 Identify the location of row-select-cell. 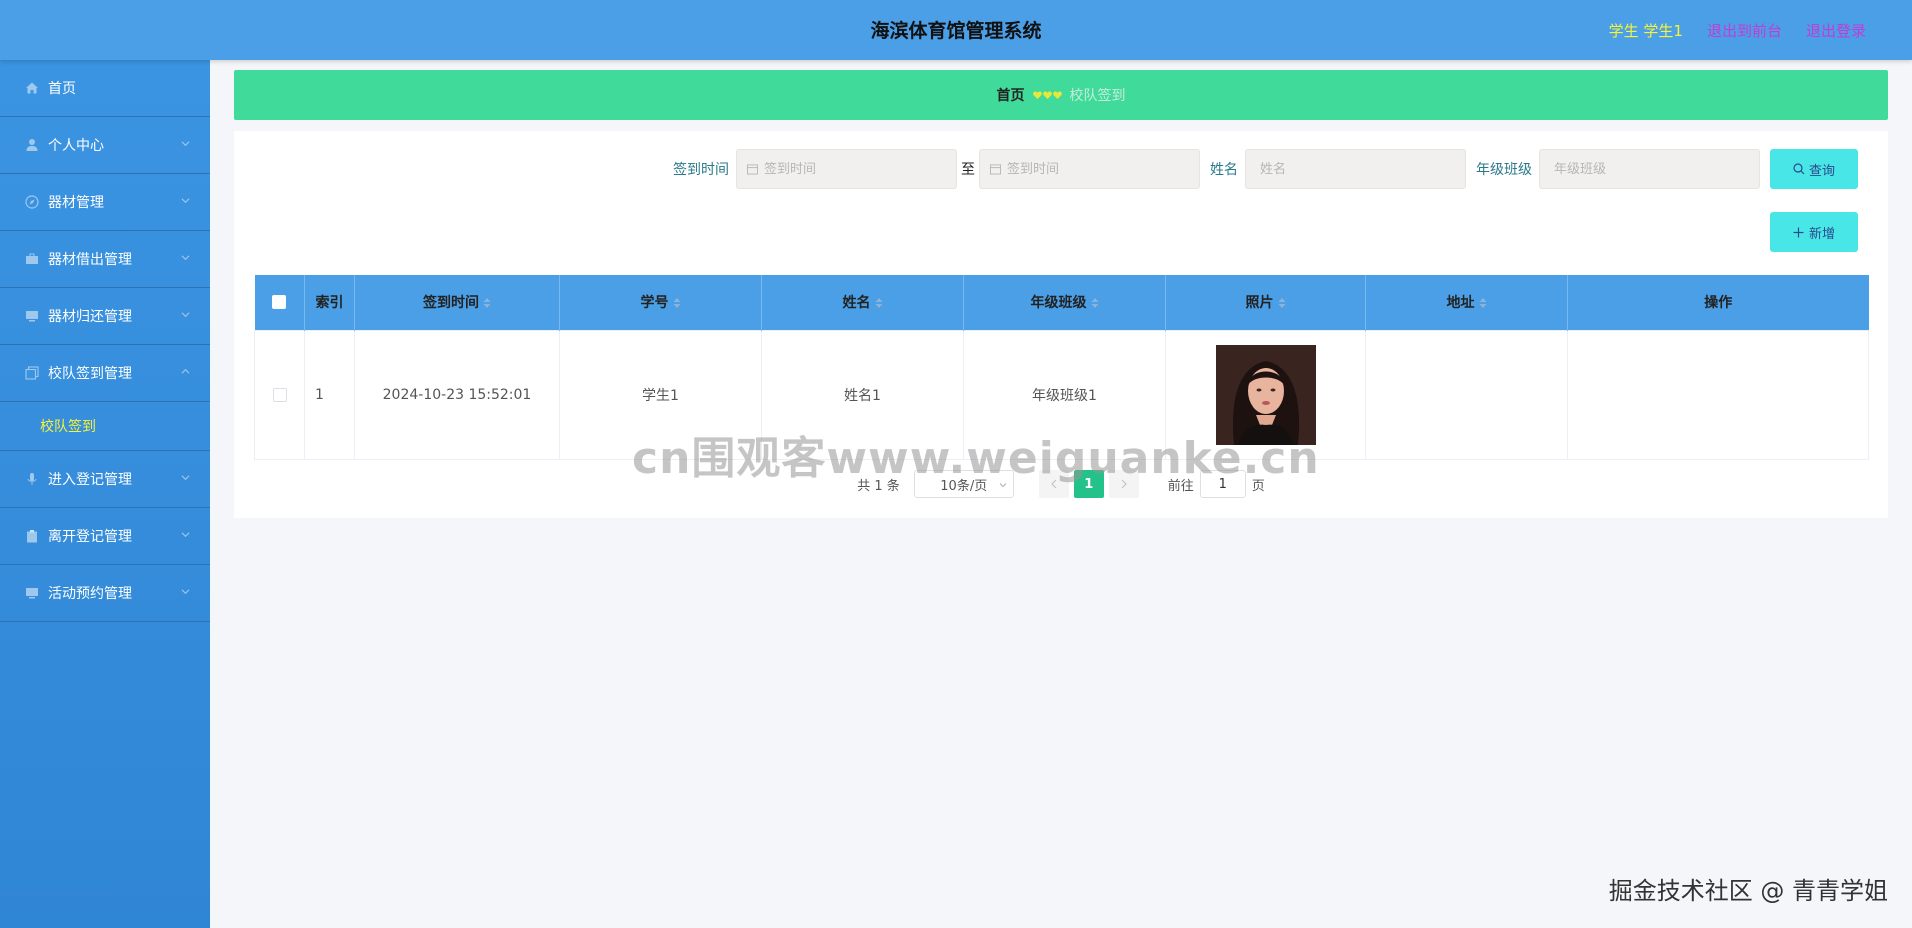
(279, 394).